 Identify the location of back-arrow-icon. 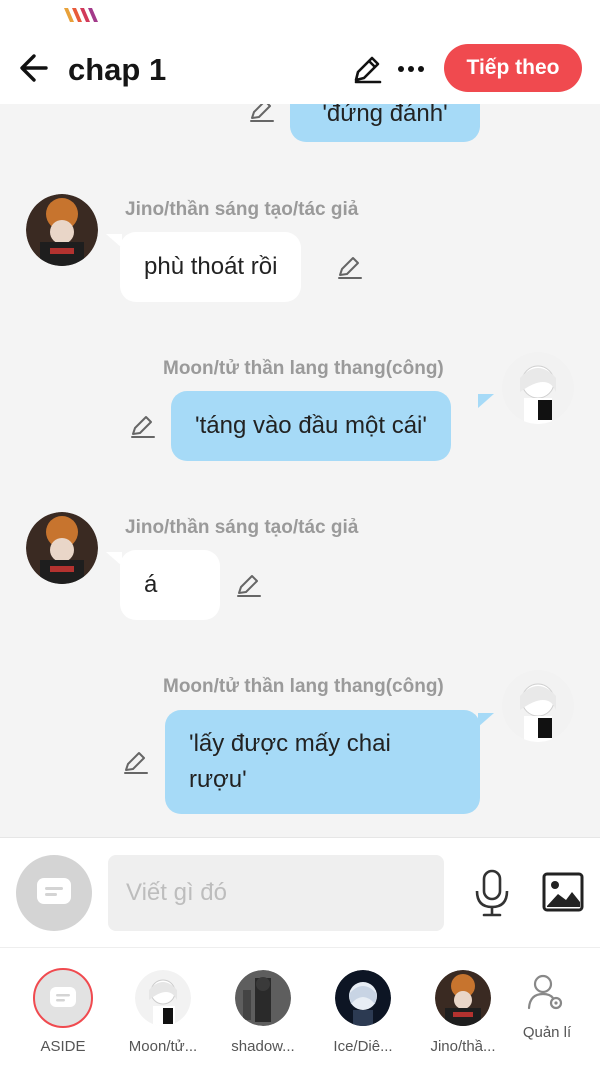
(36, 68).